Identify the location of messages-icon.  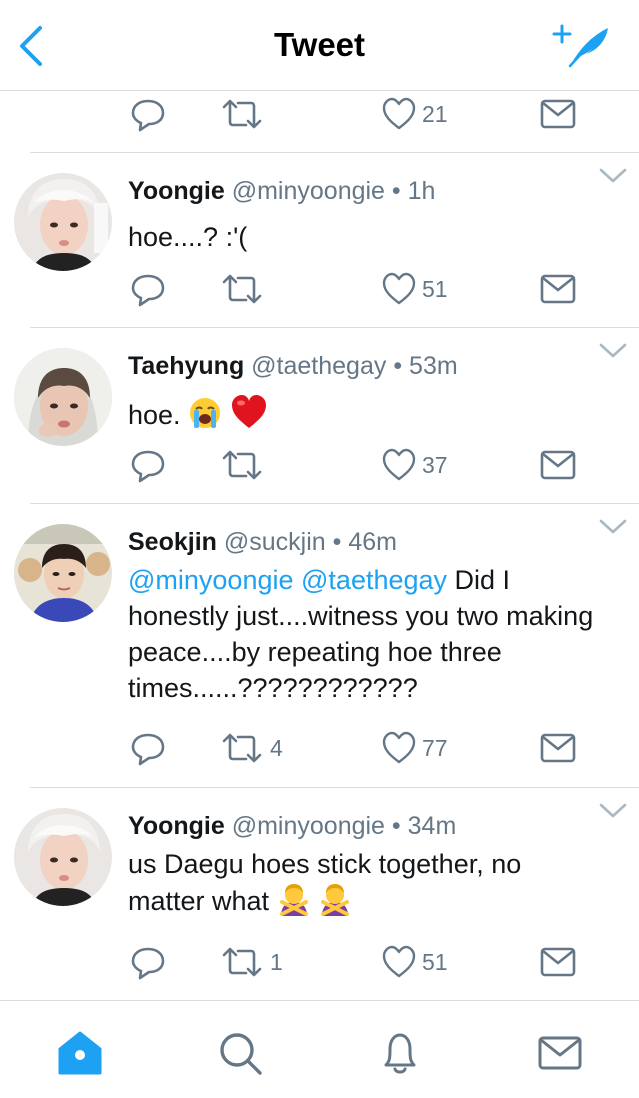
(560, 1053).